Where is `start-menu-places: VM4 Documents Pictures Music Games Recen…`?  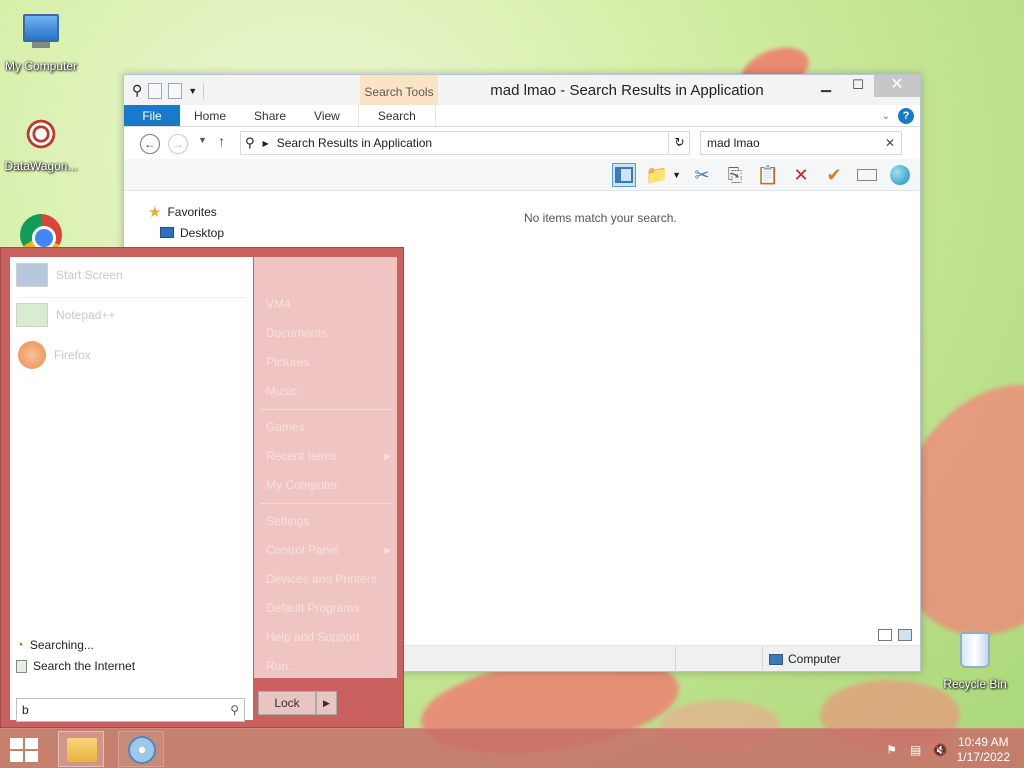 start-menu-places: VM4 Documents Pictures Music Games Recen… is located at coordinates (325, 467).